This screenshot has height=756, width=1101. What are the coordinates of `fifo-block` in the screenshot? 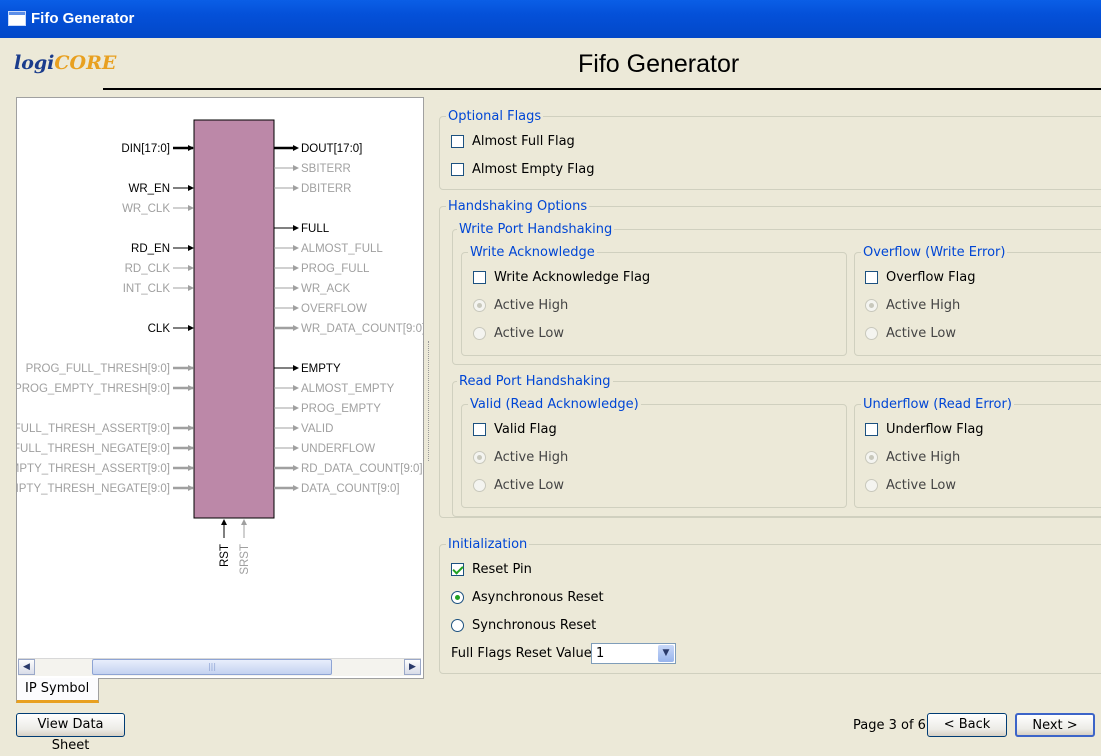 It's located at (234, 319).